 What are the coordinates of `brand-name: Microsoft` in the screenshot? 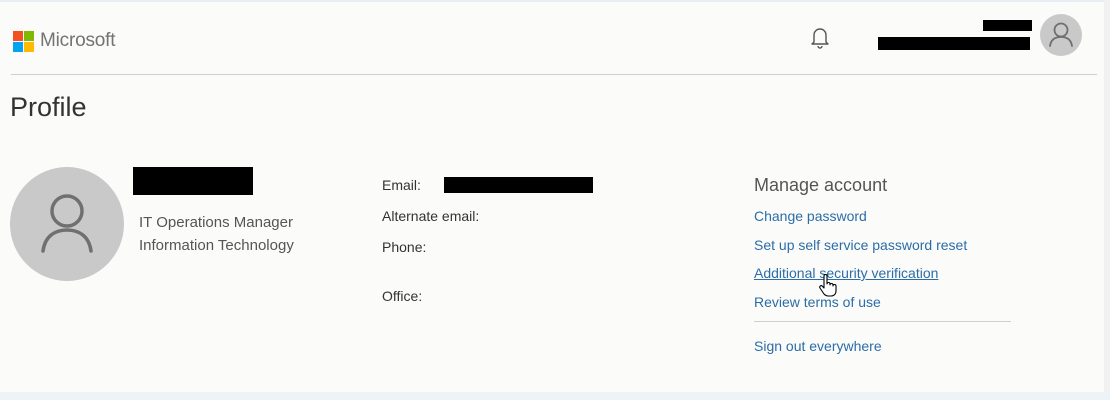 It's located at (78, 40).